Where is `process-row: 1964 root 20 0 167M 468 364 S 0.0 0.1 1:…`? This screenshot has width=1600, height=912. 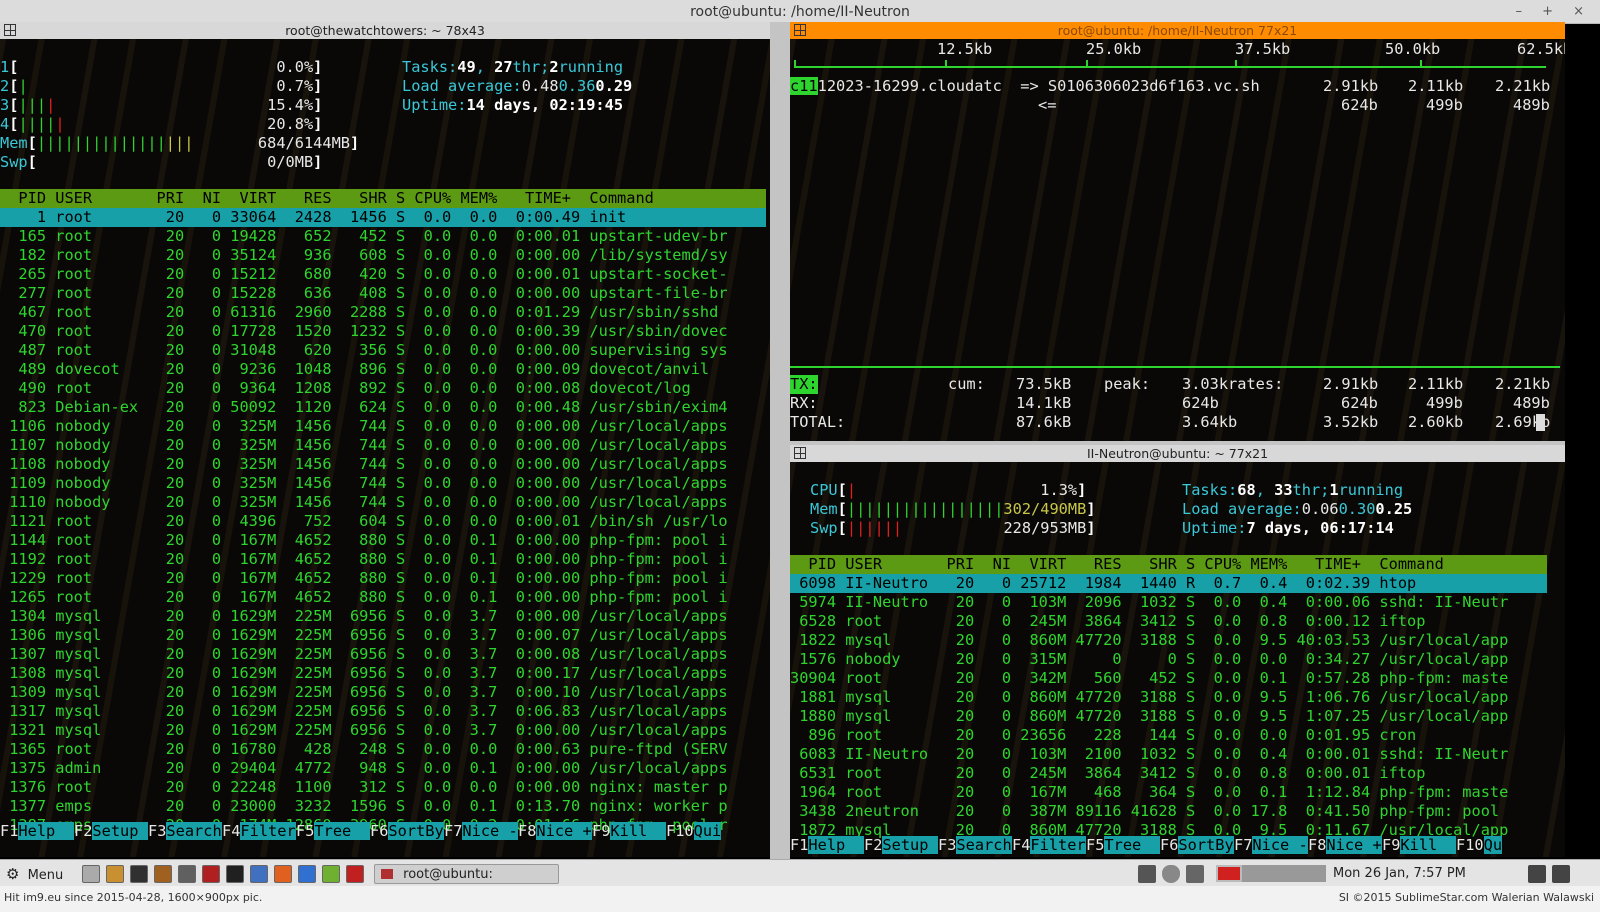
process-row: 1964 root 20 0 167M 468 364 S 0.0 0.1 1:… is located at coordinates (1168, 792).